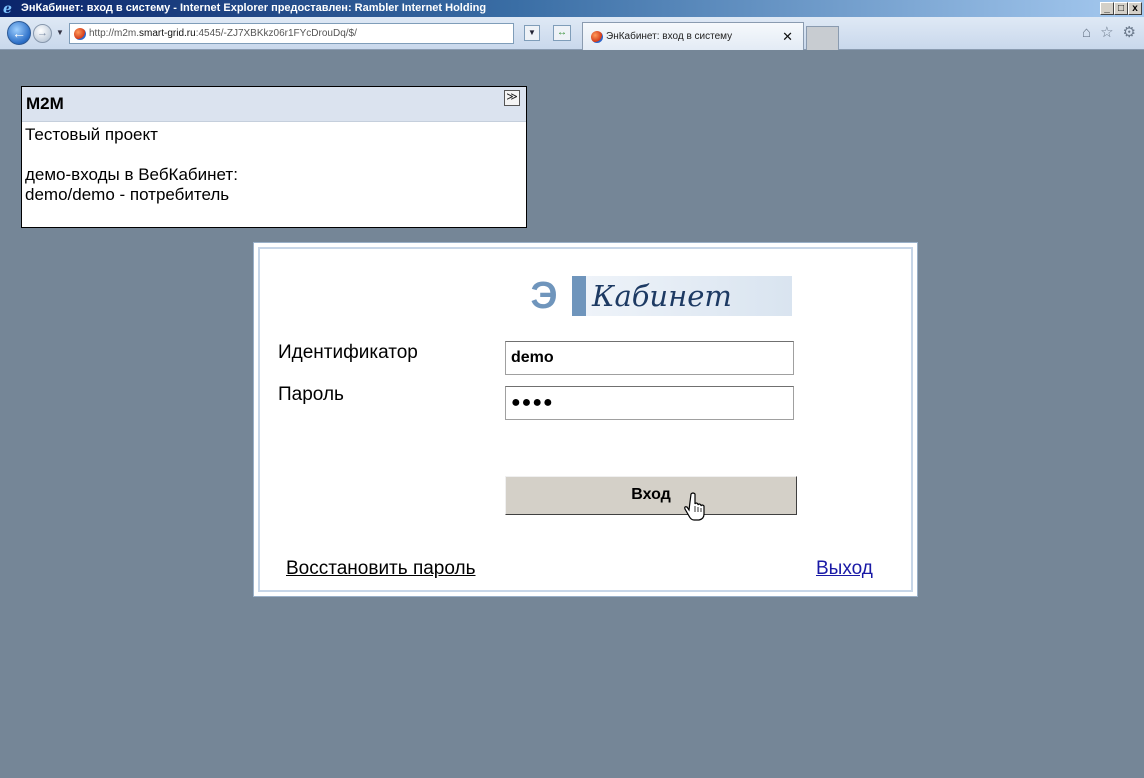 The height and width of the screenshot is (778, 1144). Describe the element at coordinates (544, 296) in the screenshot. I see `logo-letter: Э` at that location.